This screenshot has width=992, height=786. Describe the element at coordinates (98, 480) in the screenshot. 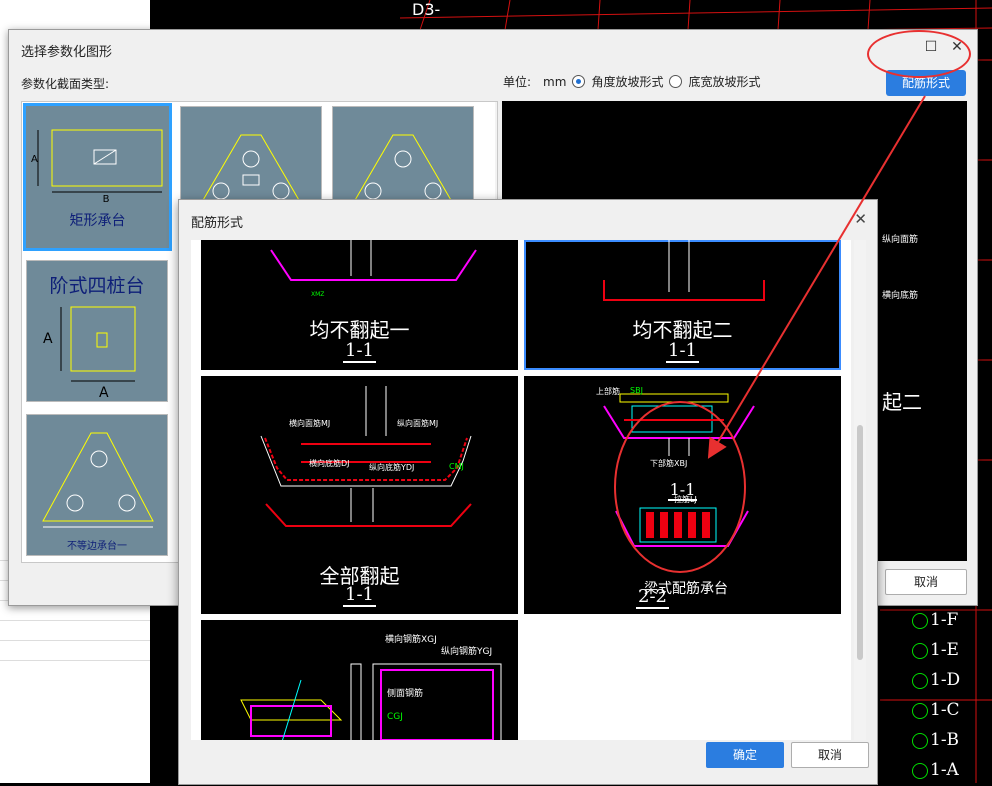

I see `unequal-cap-shape` at that location.